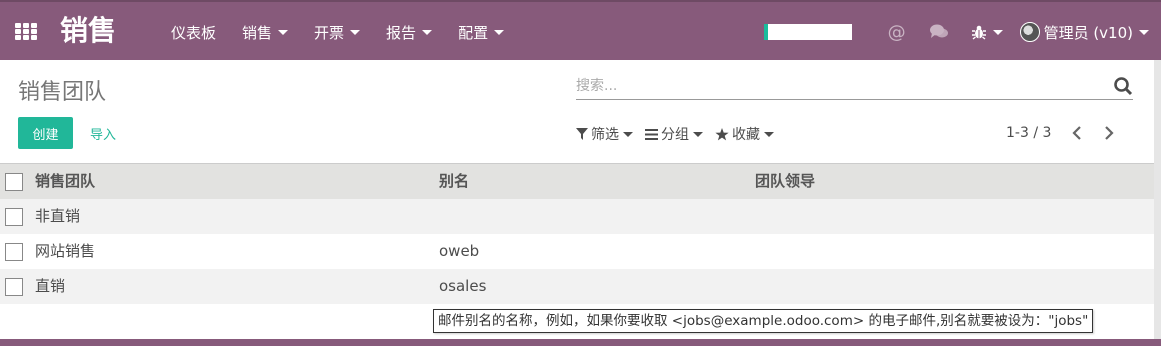 The image size is (1161, 346). I want to click on group-by-label: 分组, so click(675, 135).